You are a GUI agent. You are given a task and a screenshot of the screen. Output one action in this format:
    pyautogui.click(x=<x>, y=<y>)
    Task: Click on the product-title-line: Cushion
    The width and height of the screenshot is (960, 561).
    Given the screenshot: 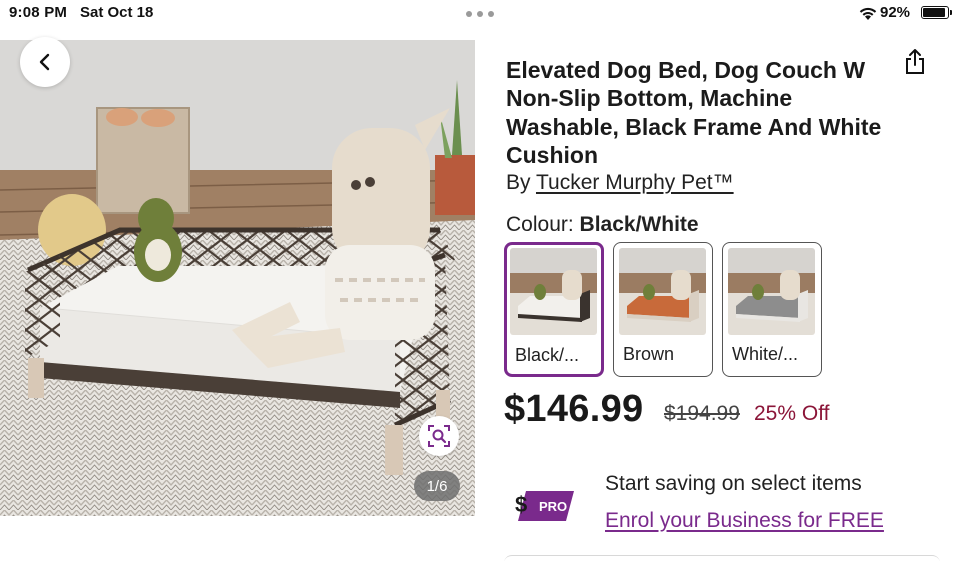 What is the action you would take?
    pyautogui.click(x=552, y=154)
    